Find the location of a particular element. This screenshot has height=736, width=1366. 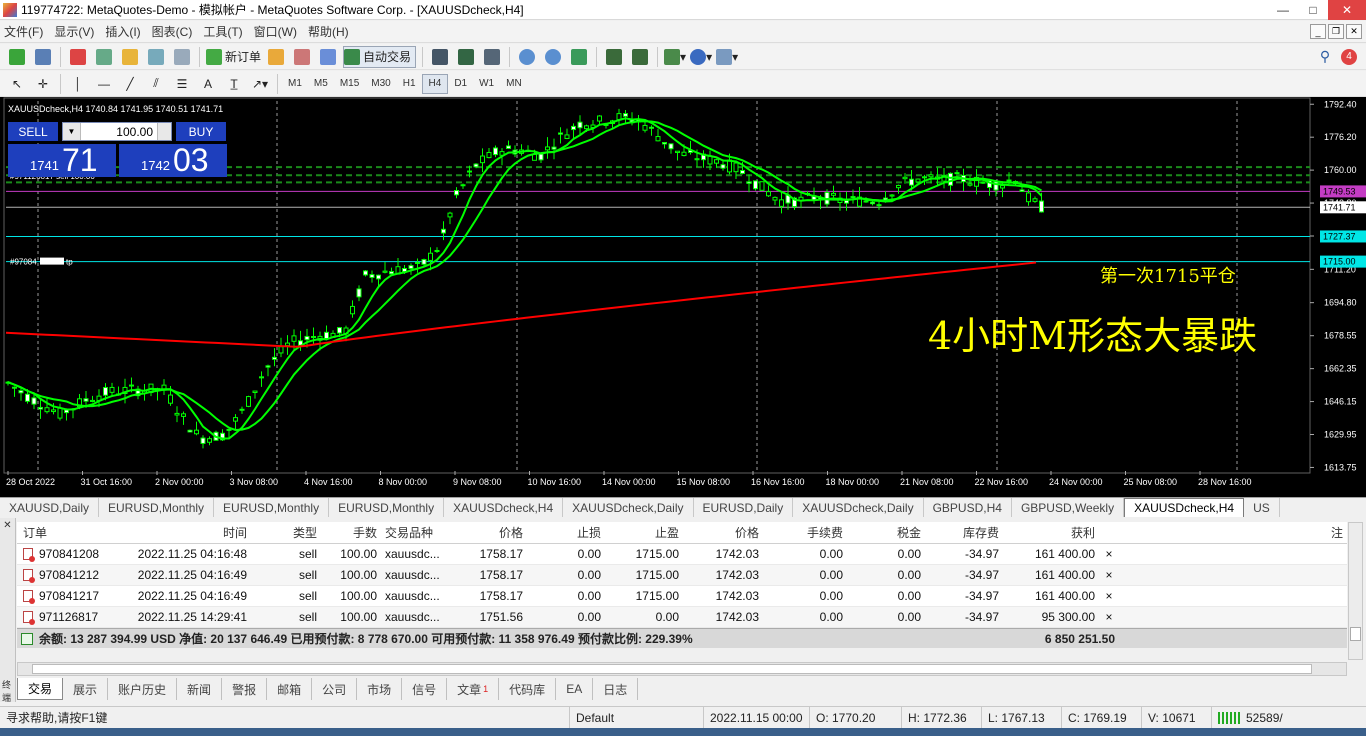

mdi-minimize-button: _ is located at coordinates (1318, 31).